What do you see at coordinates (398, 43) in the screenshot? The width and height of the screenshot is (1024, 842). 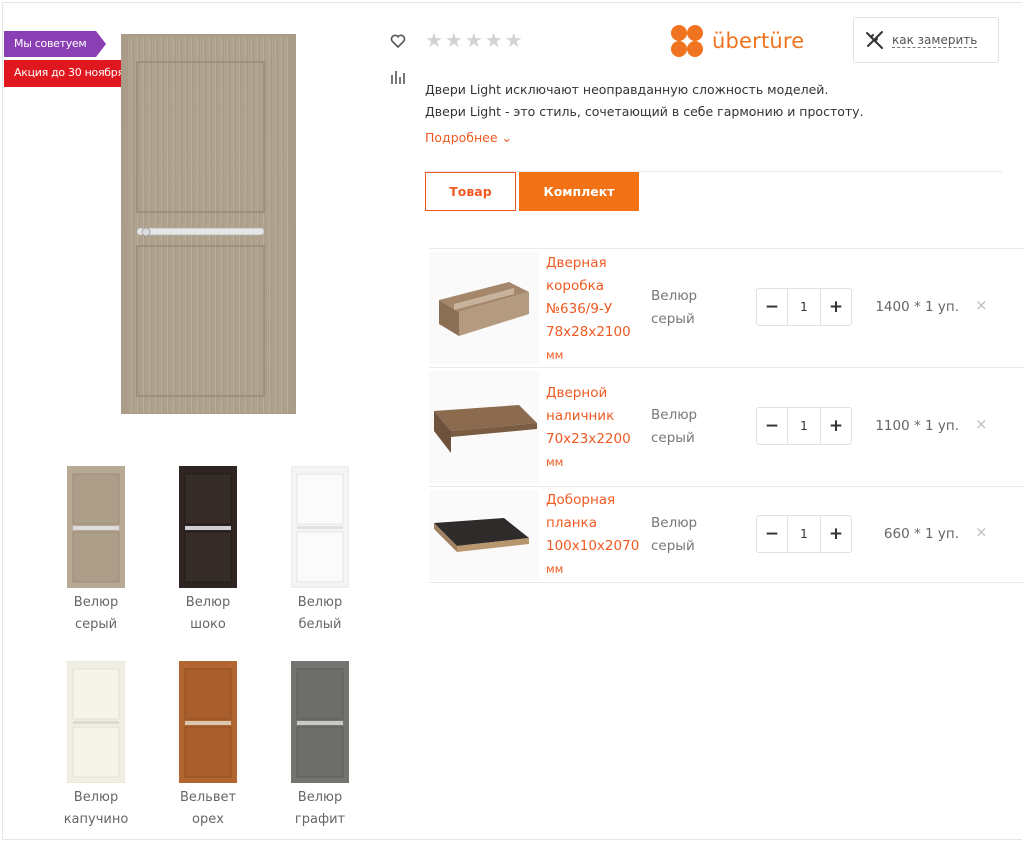 I see `heart-icon` at bounding box center [398, 43].